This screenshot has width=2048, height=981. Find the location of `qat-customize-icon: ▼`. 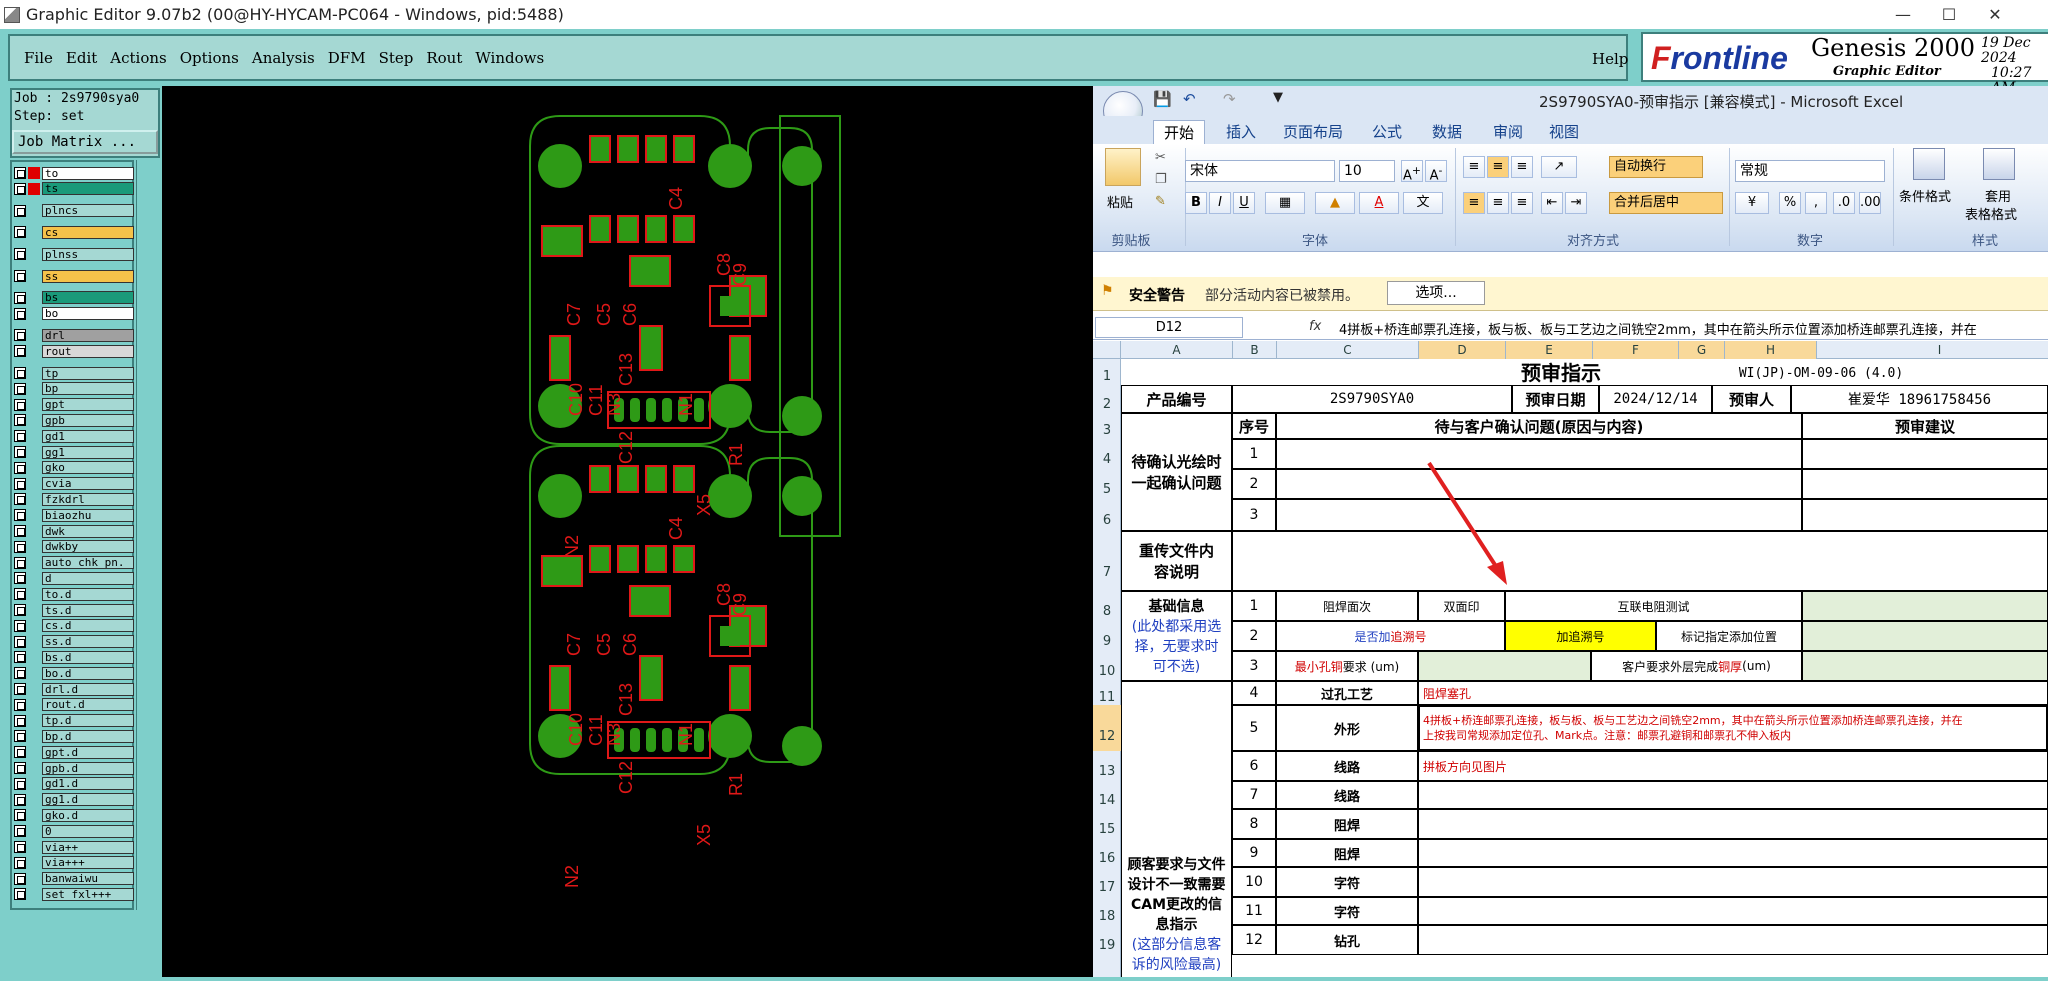

qat-customize-icon: ▼ is located at coordinates (1278, 97).